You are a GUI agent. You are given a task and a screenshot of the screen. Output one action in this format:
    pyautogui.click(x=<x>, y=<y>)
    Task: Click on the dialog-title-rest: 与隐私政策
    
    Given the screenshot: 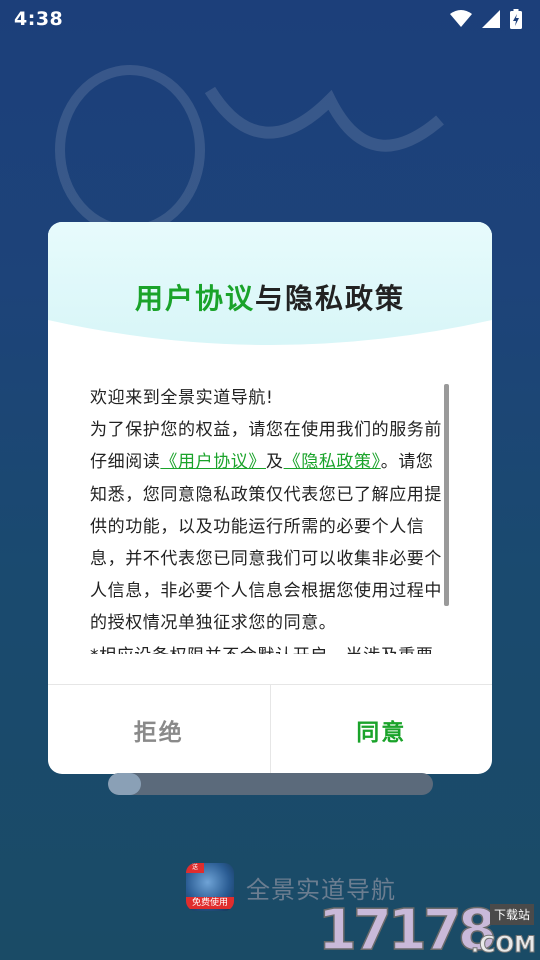 What is the action you would take?
    pyautogui.click(x=330, y=298)
    